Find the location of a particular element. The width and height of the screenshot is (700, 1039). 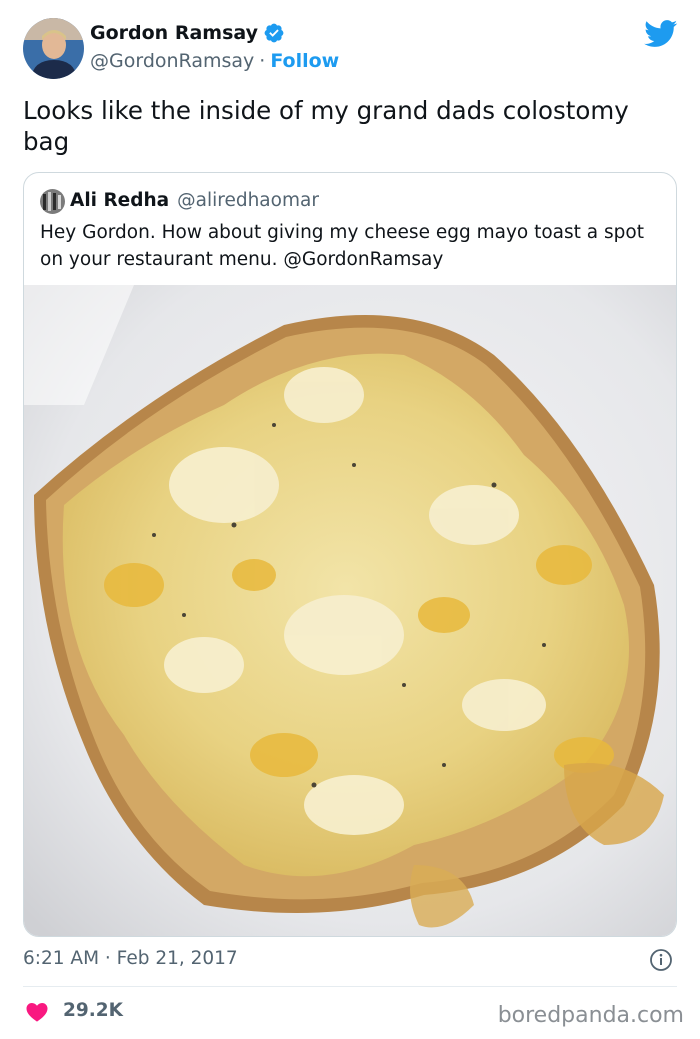

author-display-name: Gordon Ramsay is located at coordinates (174, 33).